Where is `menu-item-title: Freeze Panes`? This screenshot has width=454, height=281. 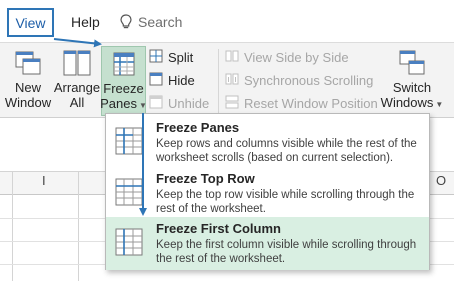 menu-item-title: Freeze Panes is located at coordinates (198, 127).